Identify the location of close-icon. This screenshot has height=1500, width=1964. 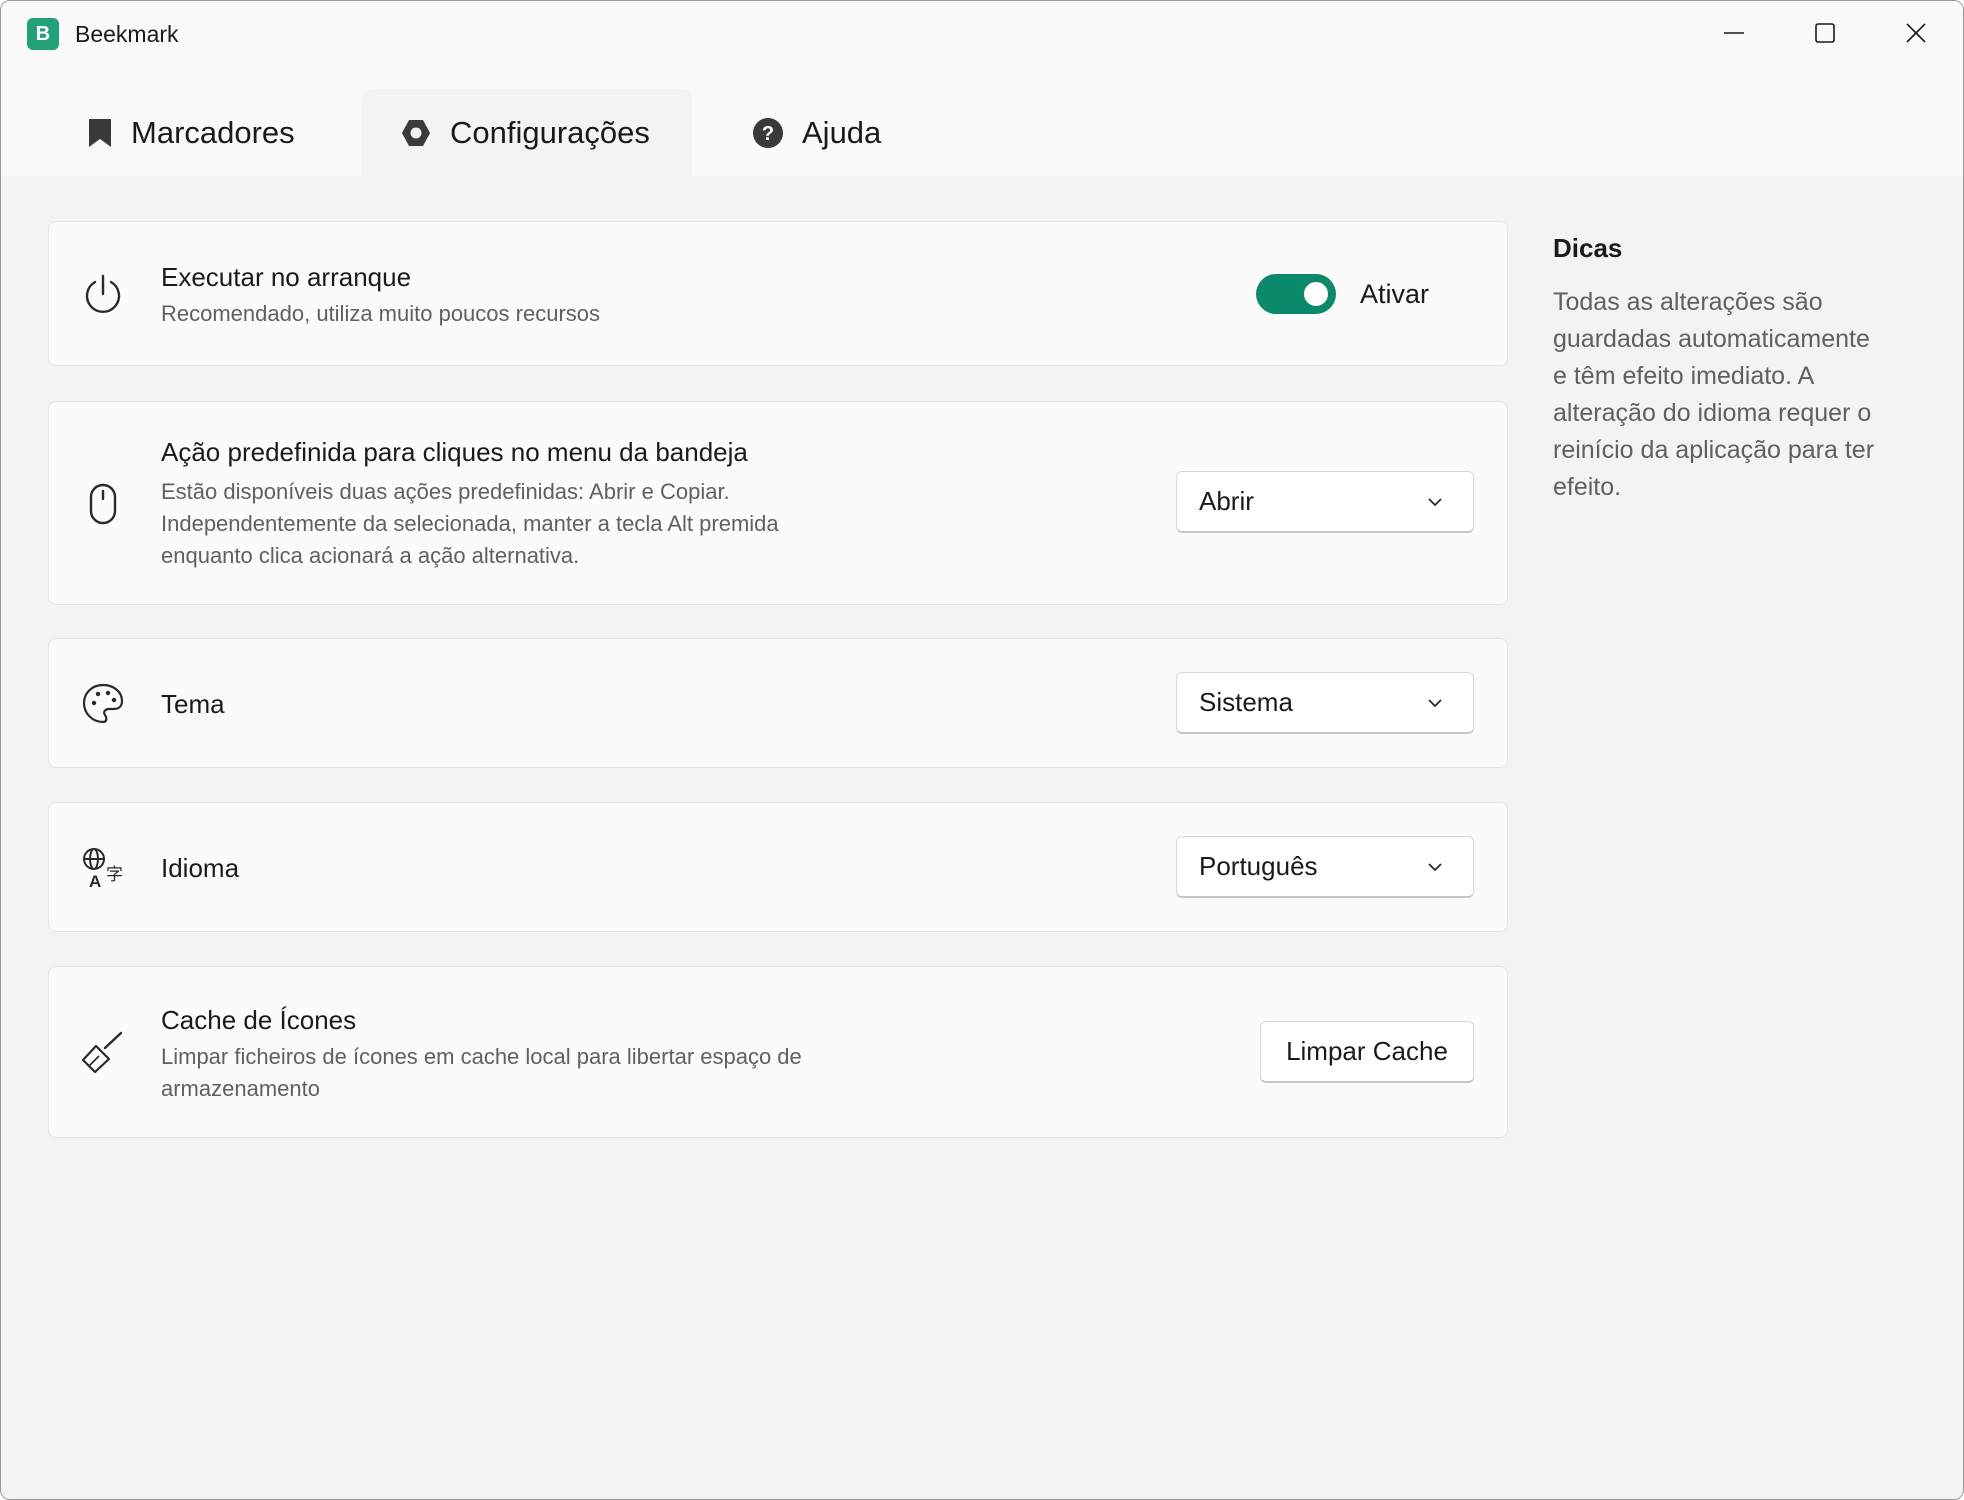
(1916, 33).